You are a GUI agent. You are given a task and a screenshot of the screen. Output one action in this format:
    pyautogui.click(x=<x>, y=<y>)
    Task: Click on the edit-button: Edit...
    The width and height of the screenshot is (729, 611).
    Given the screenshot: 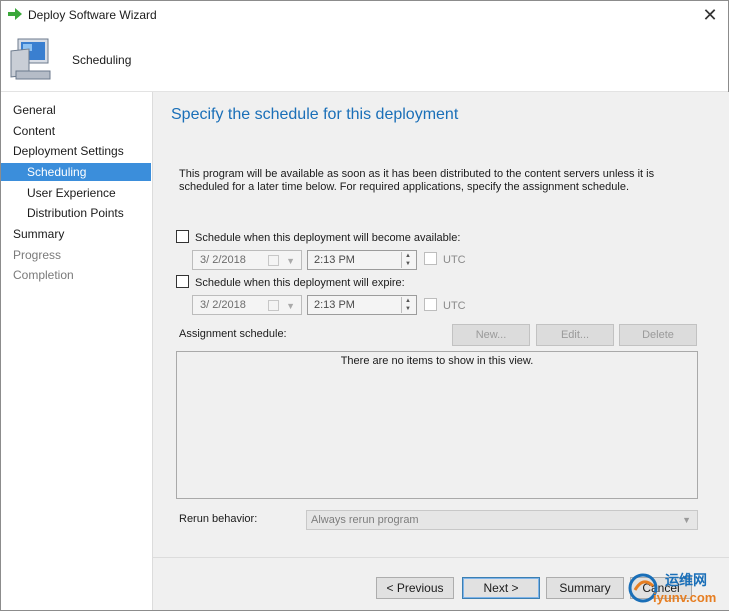 What is the action you would take?
    pyautogui.click(x=575, y=335)
    